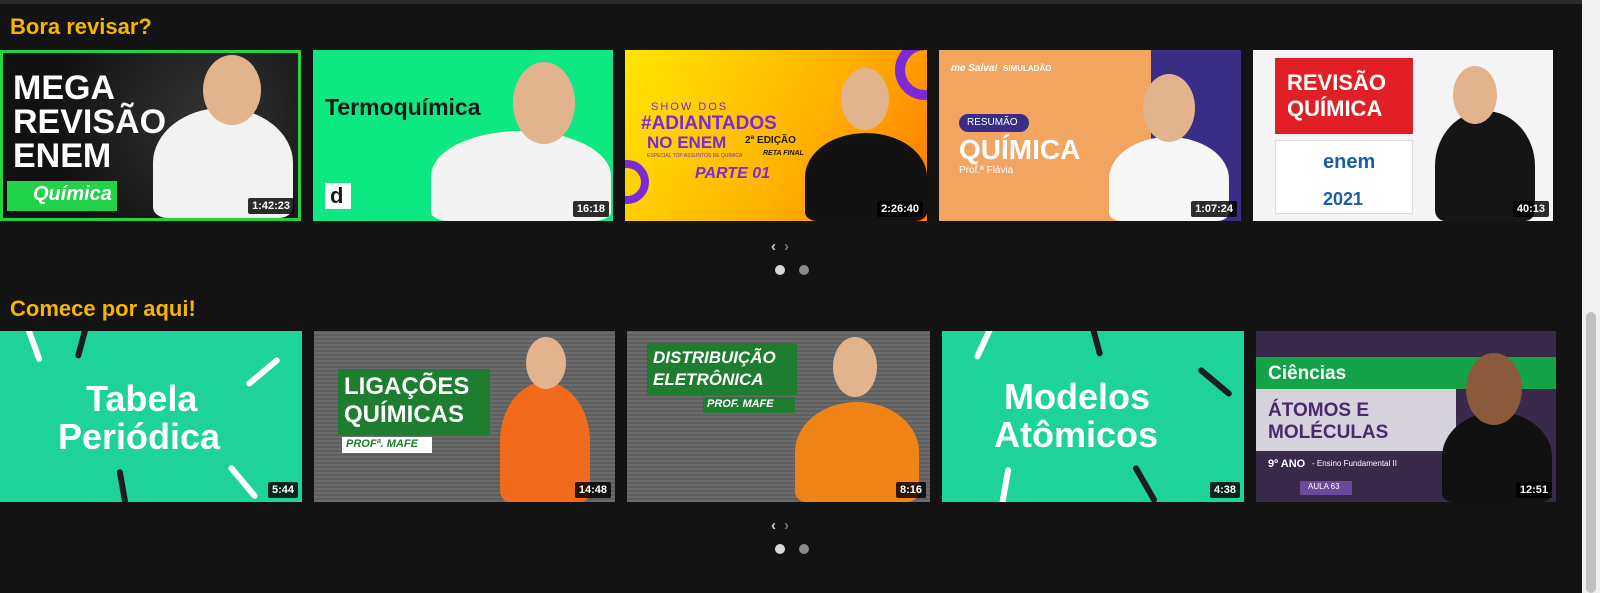 The image size is (1600, 593). I want to click on video-thumbnail-mega-revisao: MEGA REVISÃO ENEM Química 1:42:23, so click(150, 135).